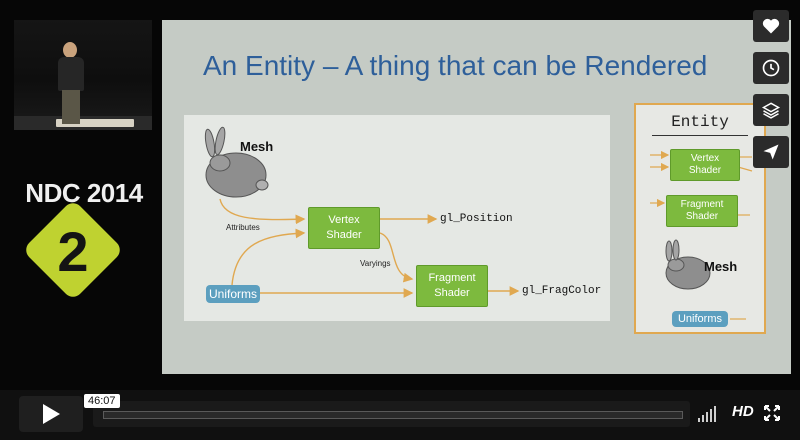  What do you see at coordinates (700, 319) in the screenshot?
I see `entity-uniforms-pill: Uniforms` at bounding box center [700, 319].